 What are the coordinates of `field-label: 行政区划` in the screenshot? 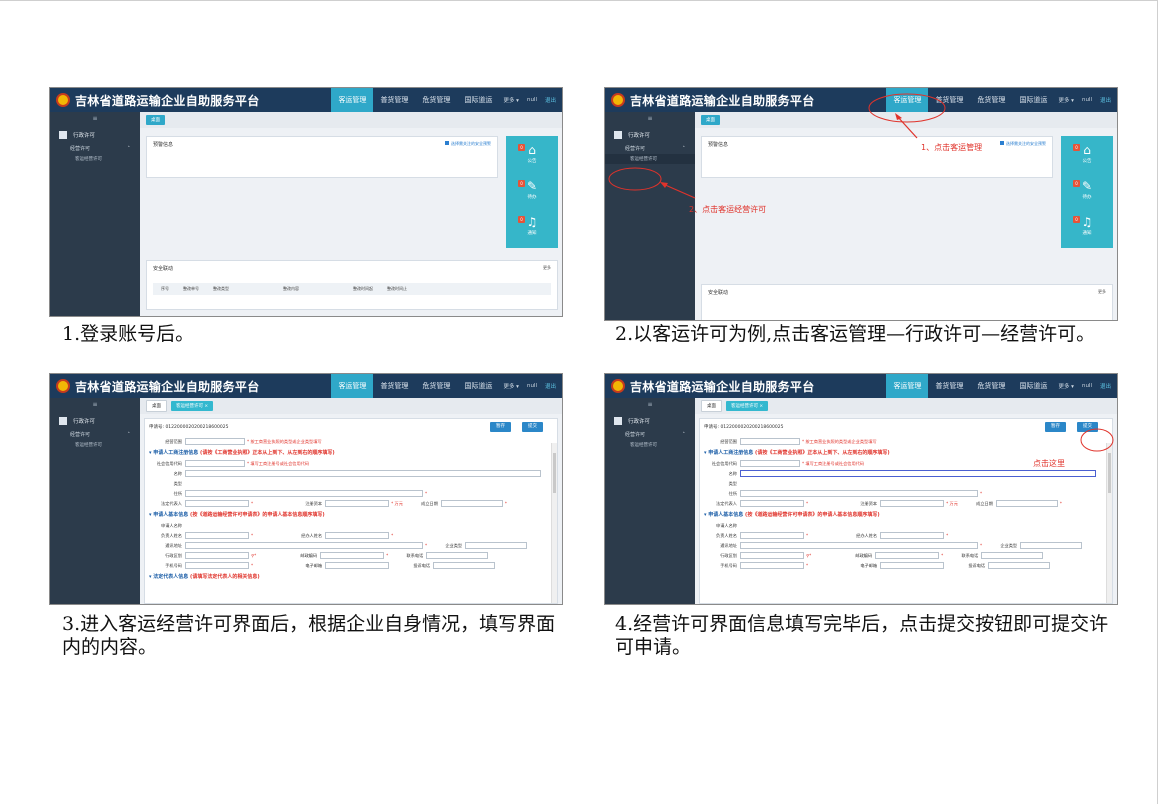 It's located at (173, 555).